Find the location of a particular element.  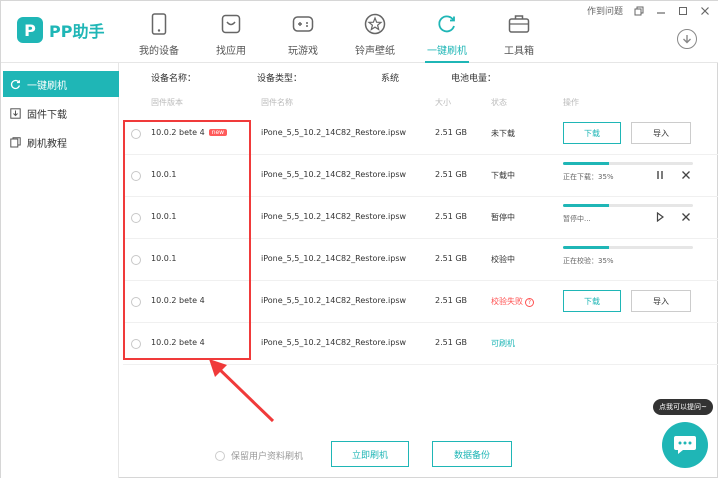

firmware-status: 校验中 is located at coordinates (503, 259).